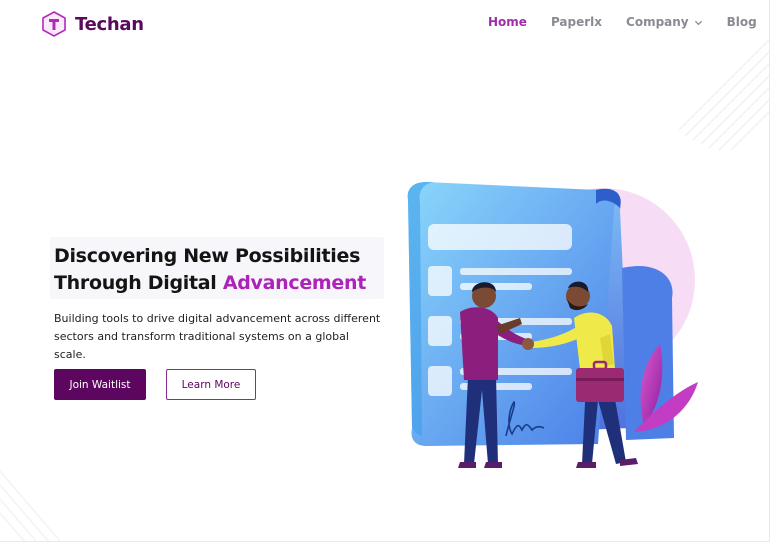 Image resolution: width=770 pixels, height=542 pixels. I want to click on brand-name: Techan, so click(109, 24).